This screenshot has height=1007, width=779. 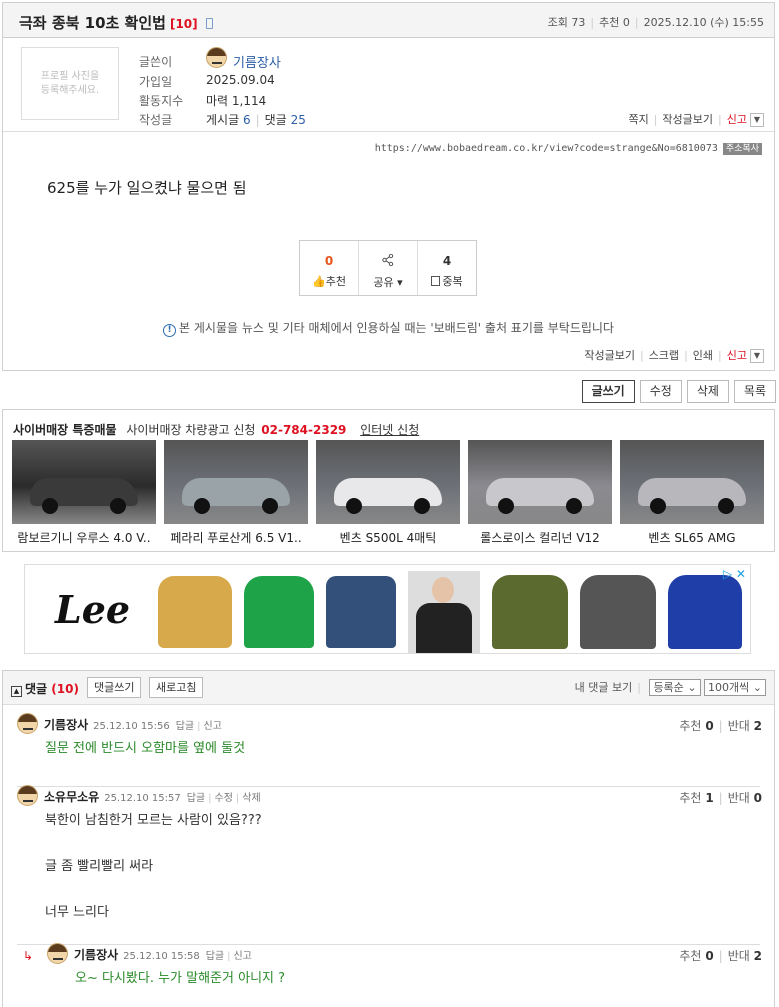 I want to click on copy-url-button: 주소복사, so click(x=742, y=149).